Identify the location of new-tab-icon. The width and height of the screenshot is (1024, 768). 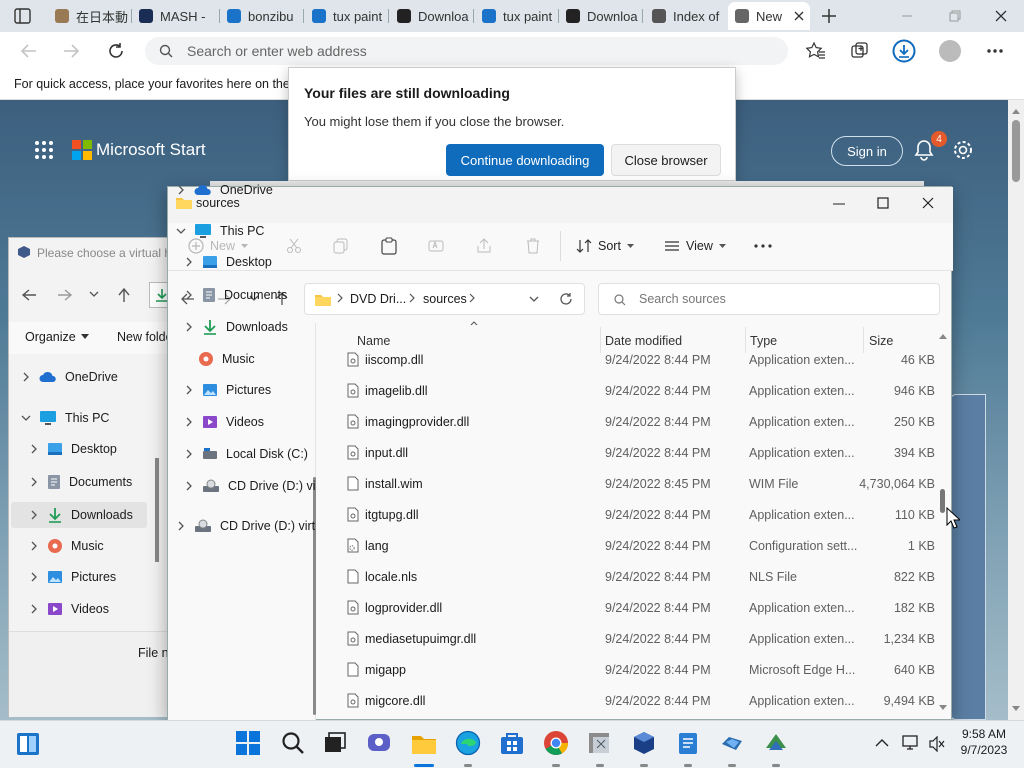
(829, 16).